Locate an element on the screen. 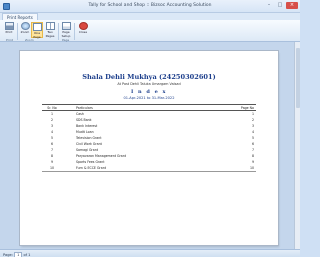 This screenshot has width=320, height=257. group-label-print: Print is located at coordinates (9, 39).